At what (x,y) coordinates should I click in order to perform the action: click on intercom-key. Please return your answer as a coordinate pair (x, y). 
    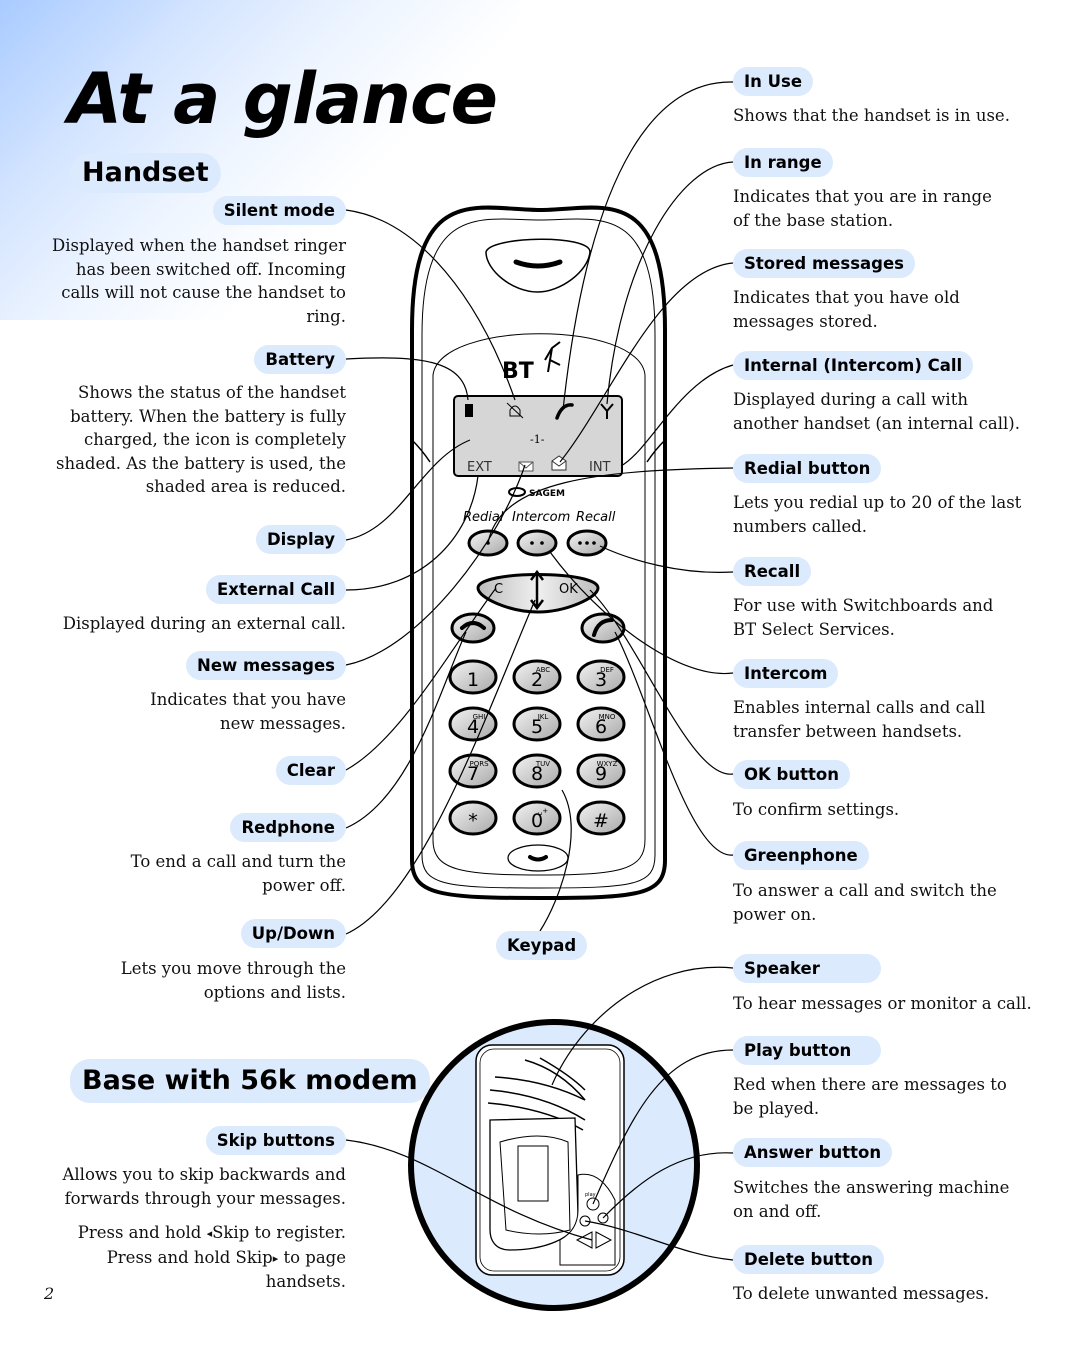
    Looking at the image, I should click on (537, 543).